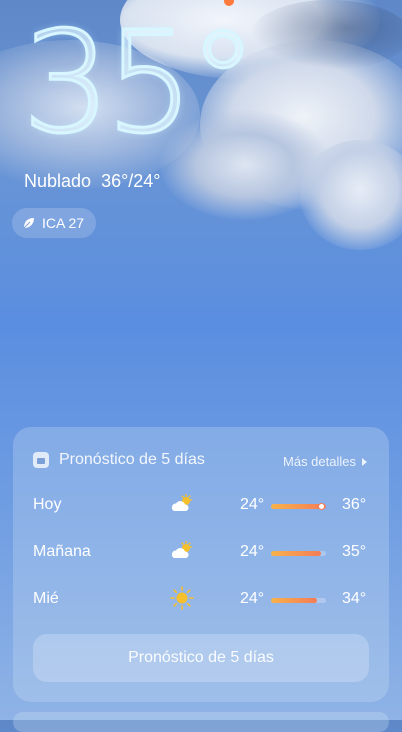 The height and width of the screenshot is (732, 402). I want to click on leaf-icon, so click(28, 223).